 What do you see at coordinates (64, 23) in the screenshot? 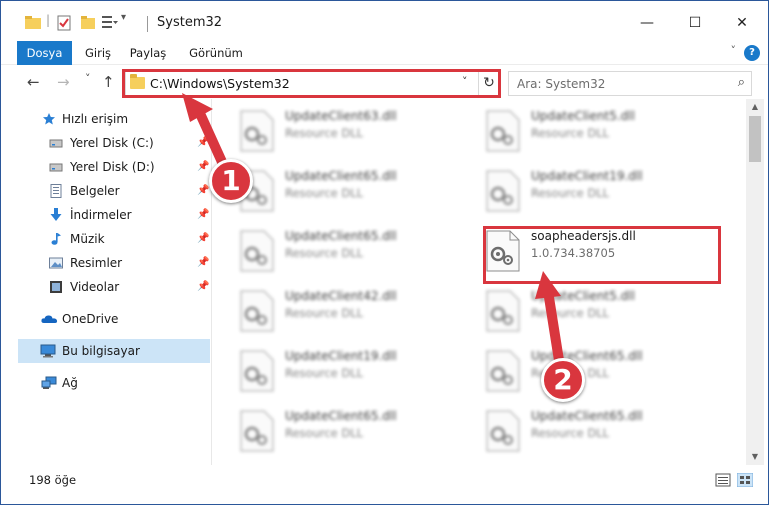
I see `properties-icon` at bounding box center [64, 23].